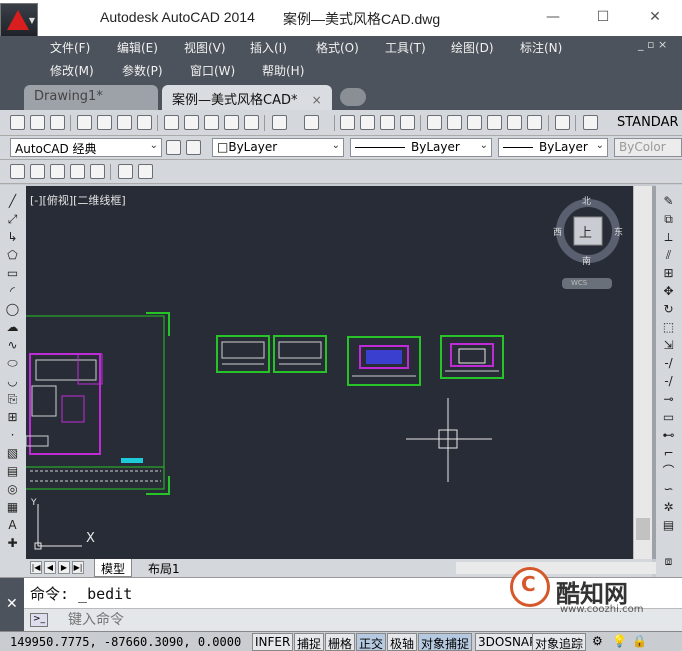  I want to click on paste-icon, so click(211, 122).